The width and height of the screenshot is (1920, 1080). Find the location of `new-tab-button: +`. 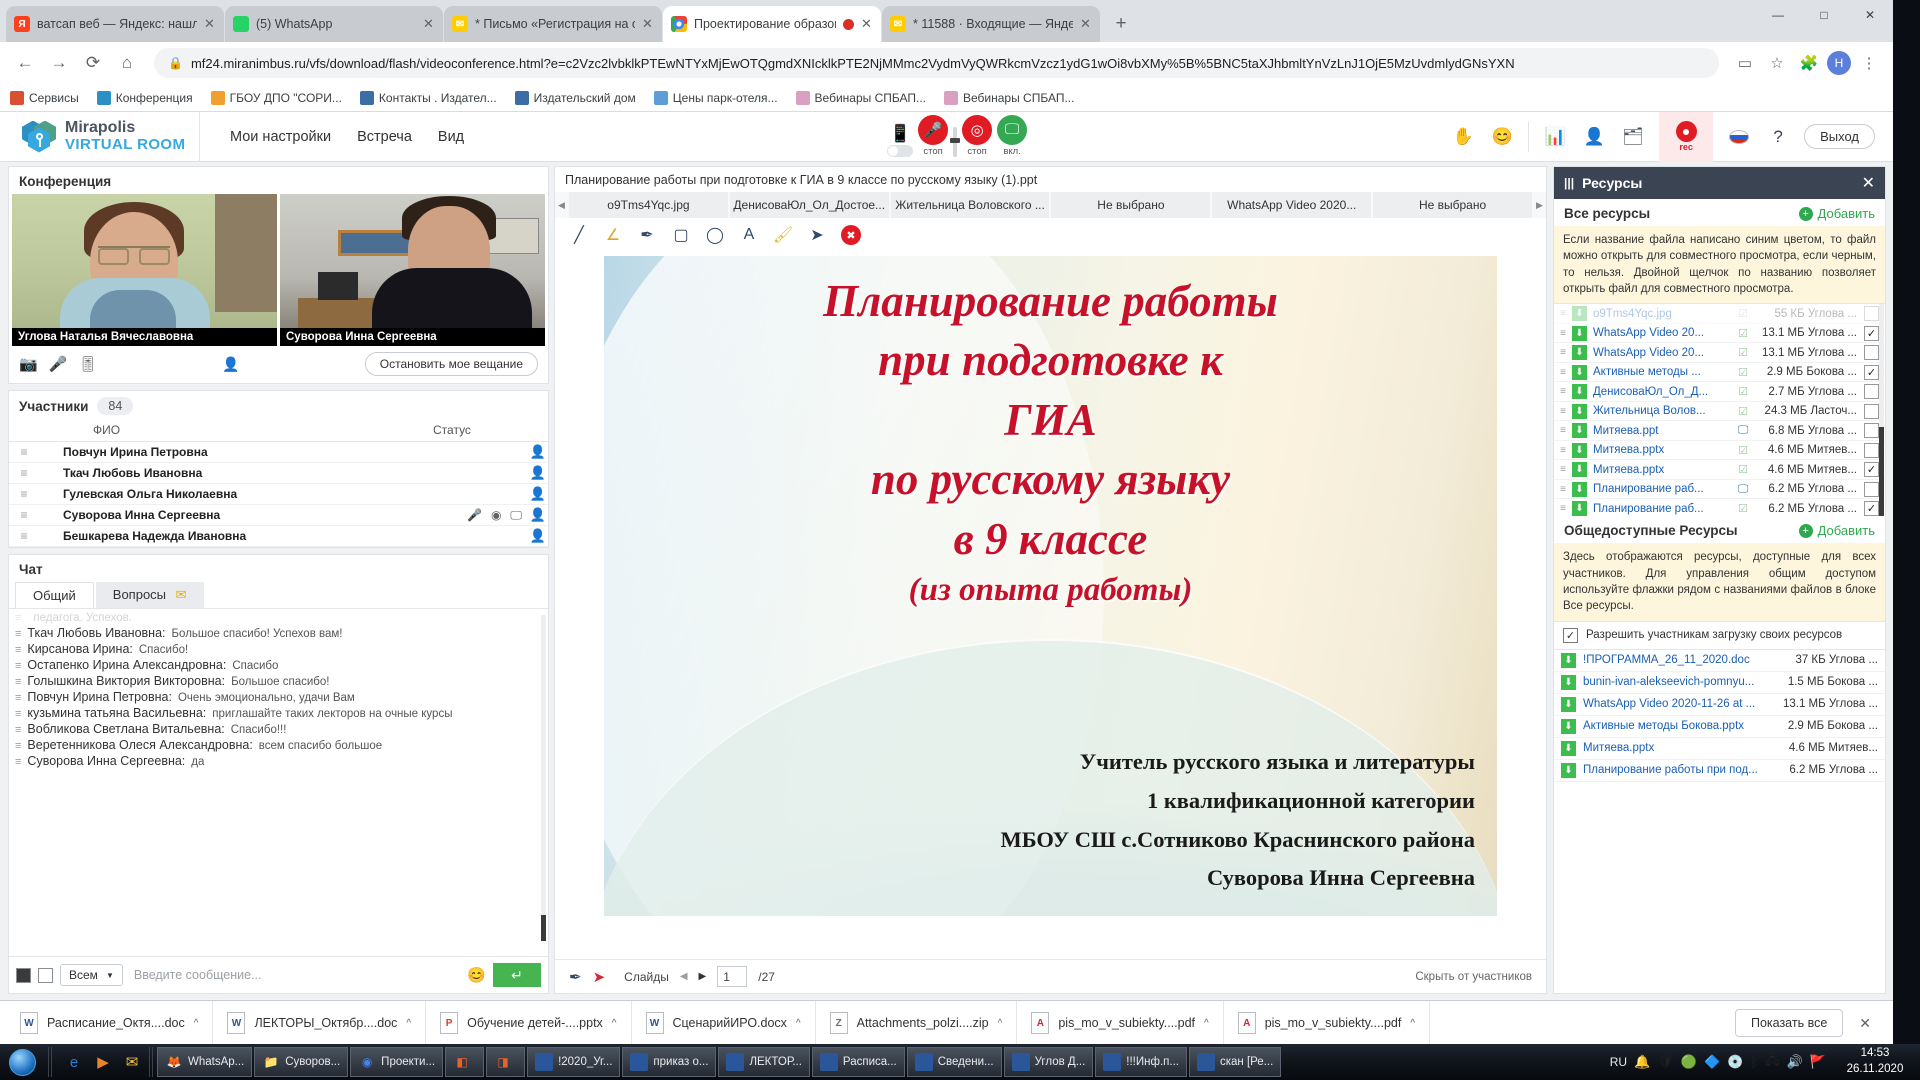

new-tab-button: + is located at coordinates (1121, 24).